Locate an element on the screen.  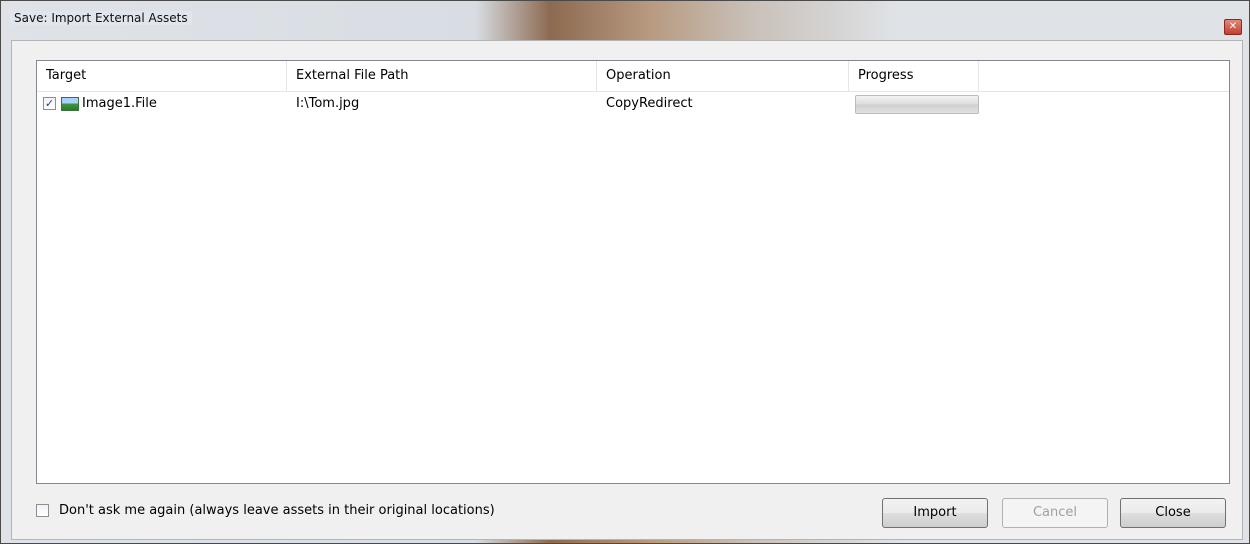
cell-operation: CopyRedirect is located at coordinates (649, 103).